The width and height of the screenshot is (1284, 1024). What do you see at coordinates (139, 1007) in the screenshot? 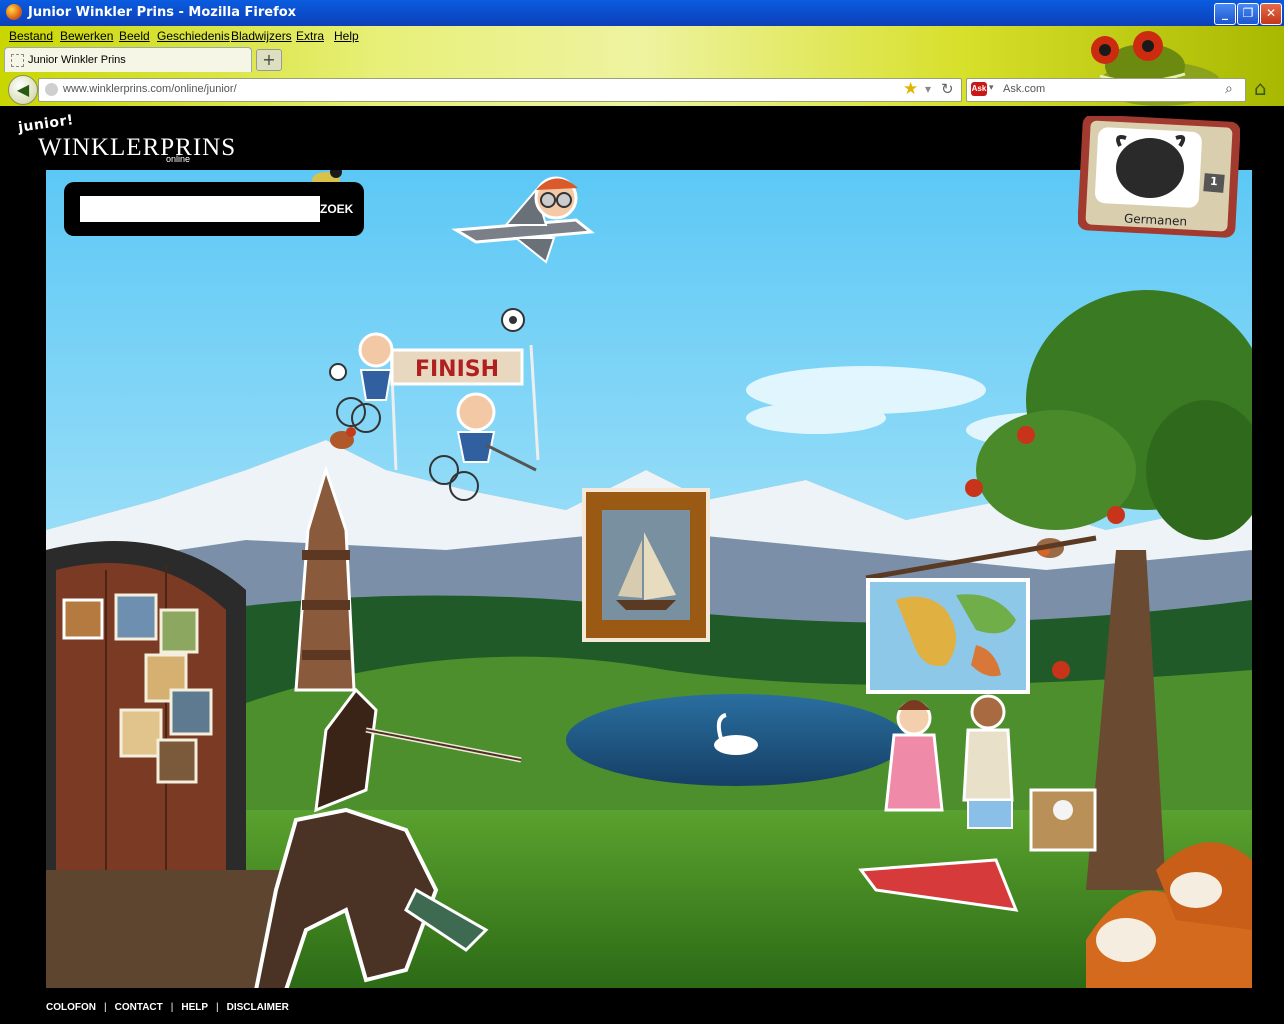
I see `footer-contact: CONTACT` at bounding box center [139, 1007].